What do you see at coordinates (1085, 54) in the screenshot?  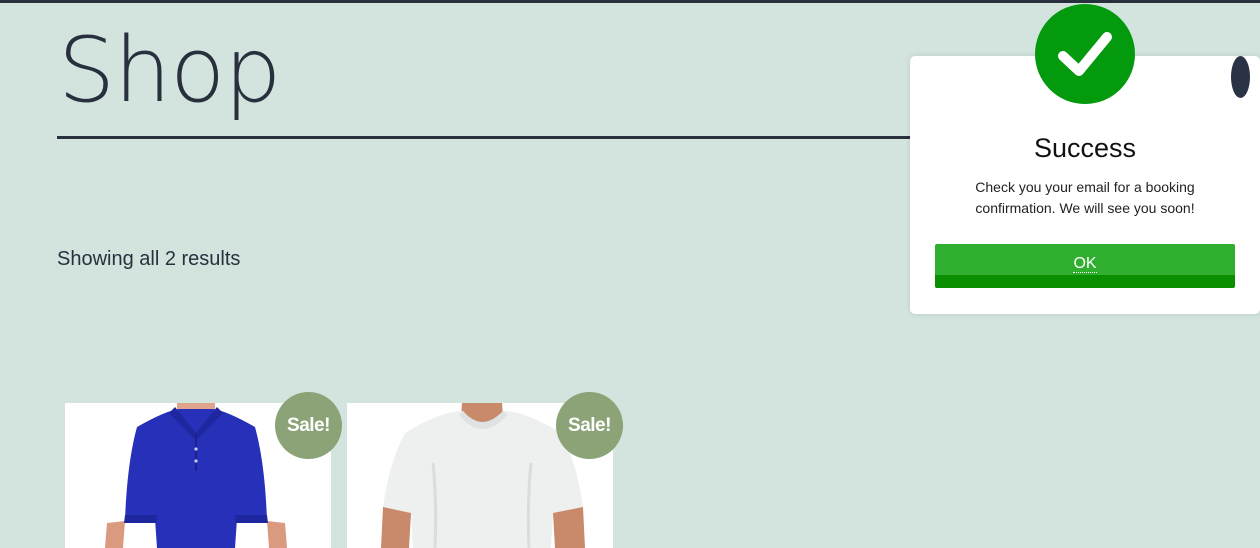 I see `checkmark-icon` at bounding box center [1085, 54].